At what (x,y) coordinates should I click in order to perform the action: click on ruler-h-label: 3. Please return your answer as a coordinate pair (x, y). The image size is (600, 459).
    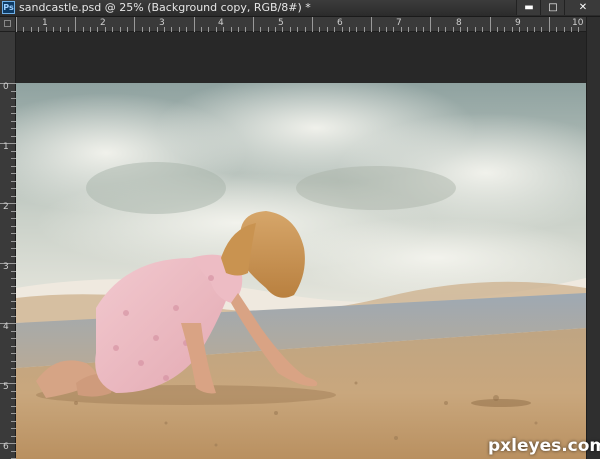
    Looking at the image, I should click on (162, 23).